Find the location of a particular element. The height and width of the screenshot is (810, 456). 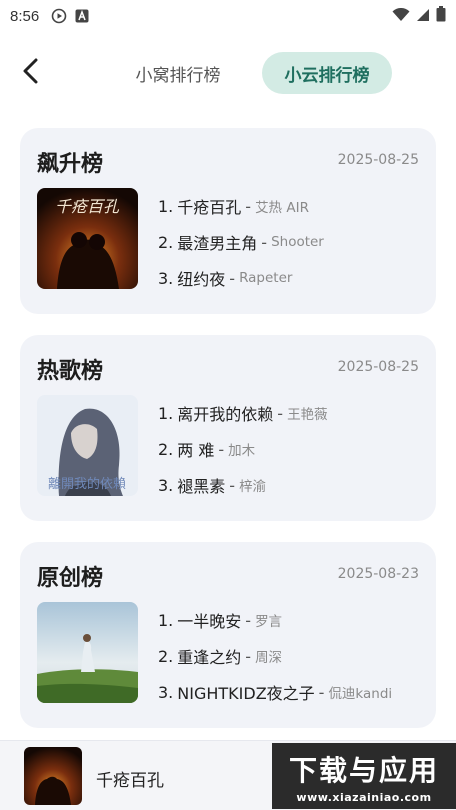

track-artist: 梓渝 is located at coordinates (253, 487).